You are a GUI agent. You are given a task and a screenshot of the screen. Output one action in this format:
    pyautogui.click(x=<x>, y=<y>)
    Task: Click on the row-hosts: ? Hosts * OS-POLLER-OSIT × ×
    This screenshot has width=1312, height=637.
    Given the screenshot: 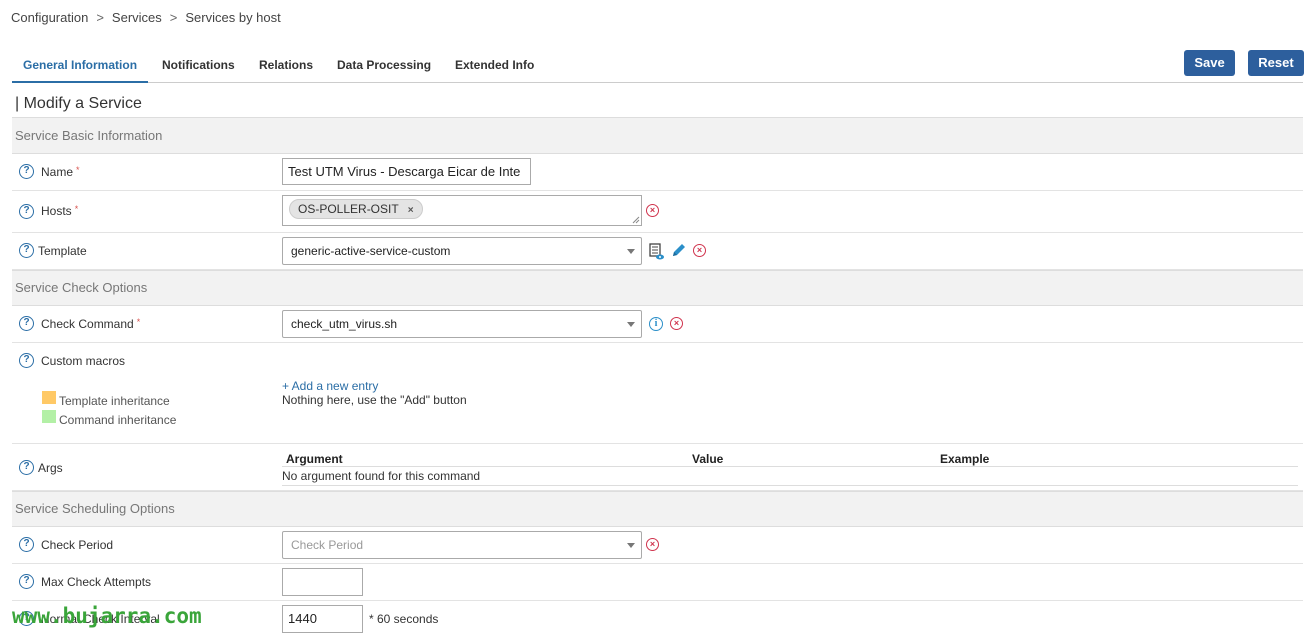 What is the action you would take?
    pyautogui.click(x=657, y=212)
    